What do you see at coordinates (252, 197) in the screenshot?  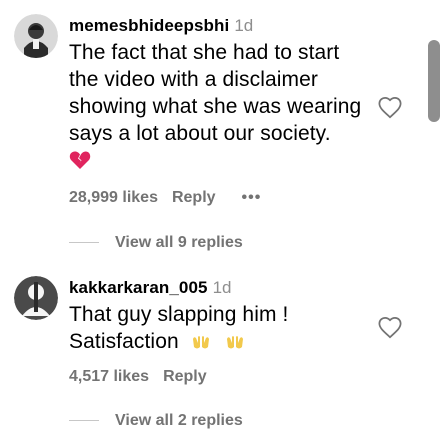 I see `more-options-button: •••` at bounding box center [252, 197].